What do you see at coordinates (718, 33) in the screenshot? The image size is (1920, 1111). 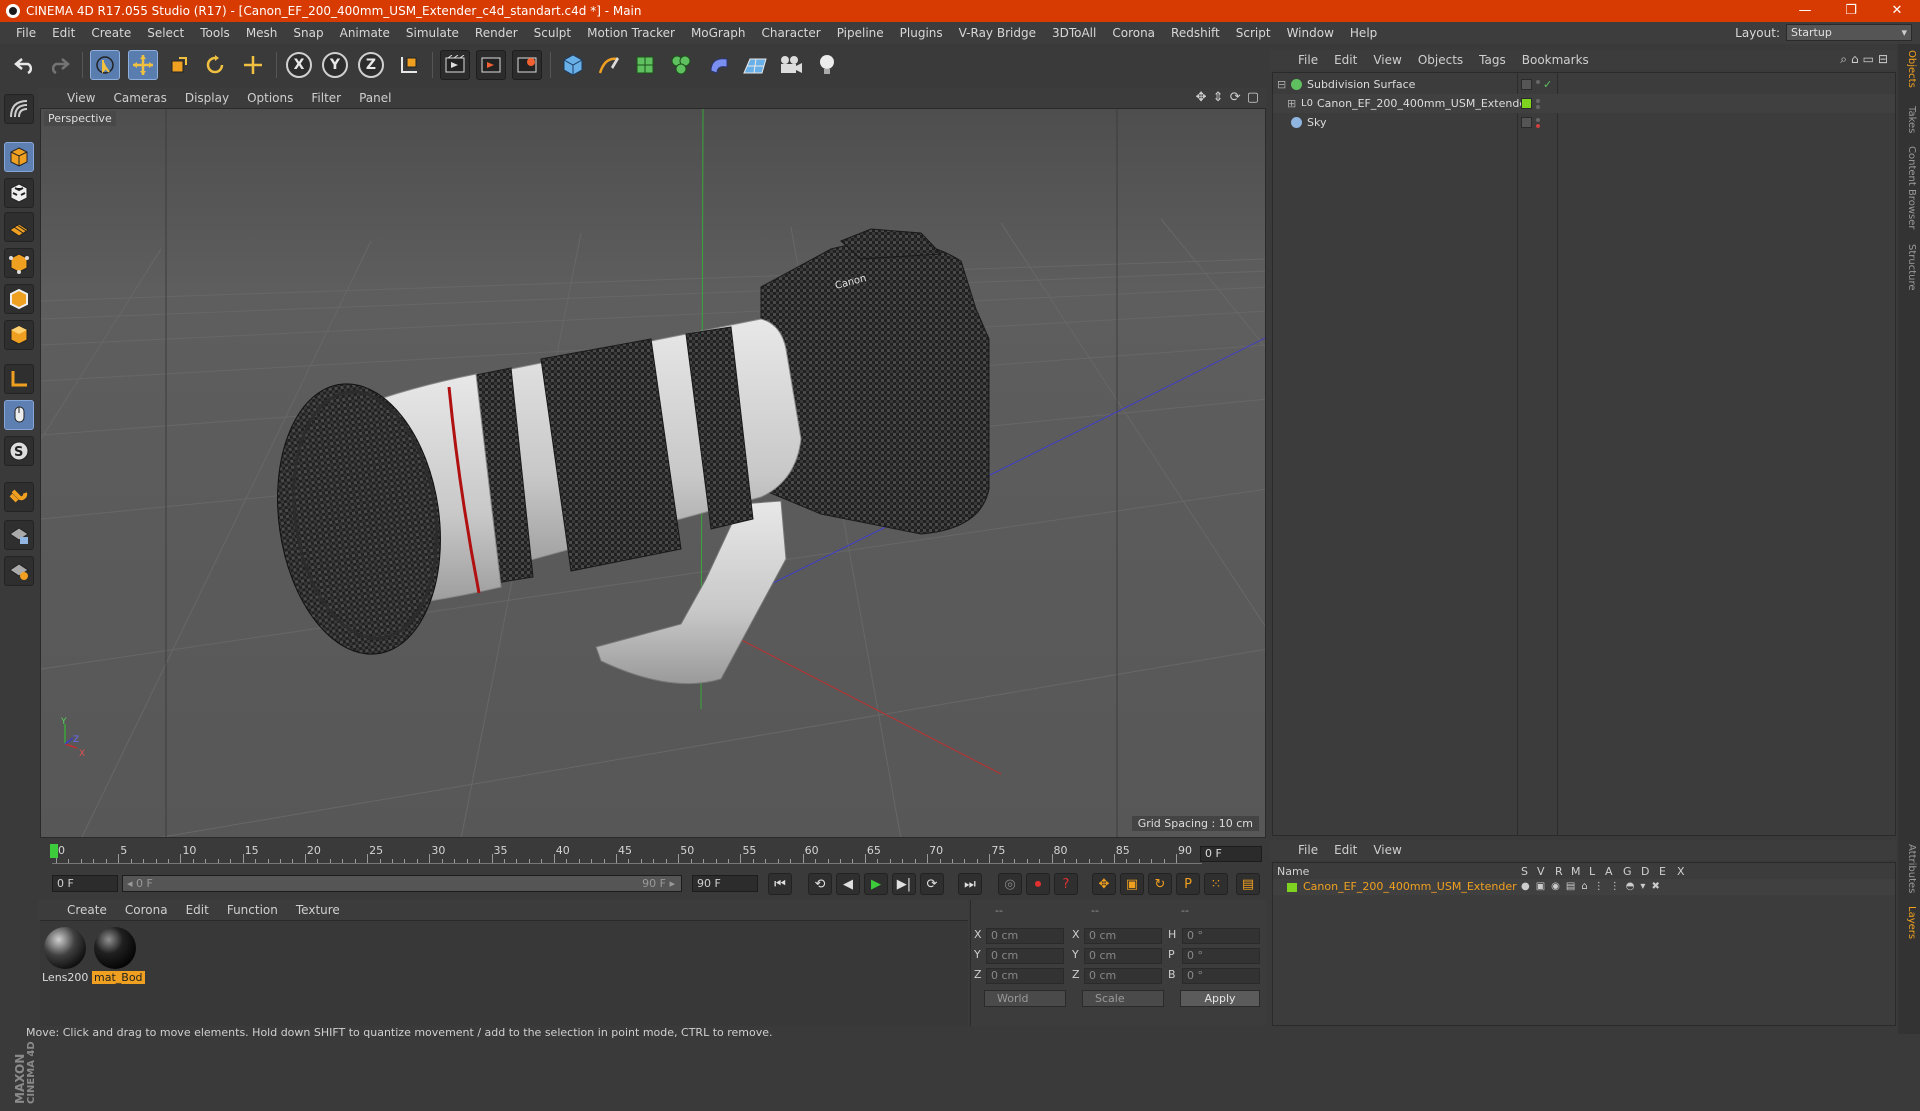 I see `menu-mograph: MoGraph` at bounding box center [718, 33].